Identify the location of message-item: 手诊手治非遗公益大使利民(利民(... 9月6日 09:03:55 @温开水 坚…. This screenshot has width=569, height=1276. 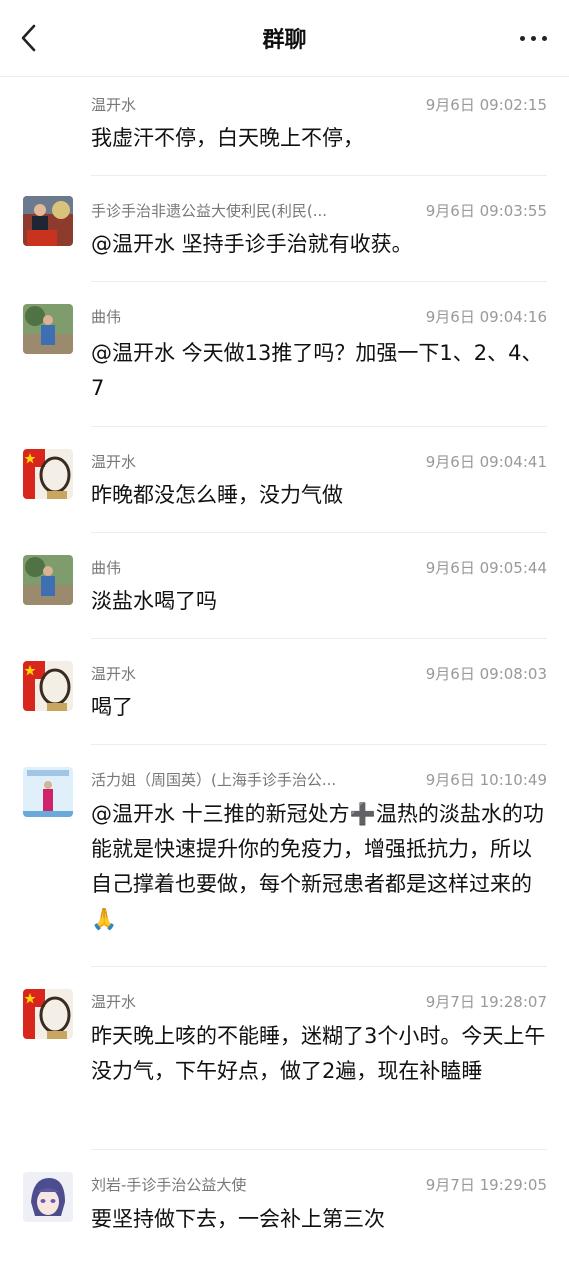
(284, 229).